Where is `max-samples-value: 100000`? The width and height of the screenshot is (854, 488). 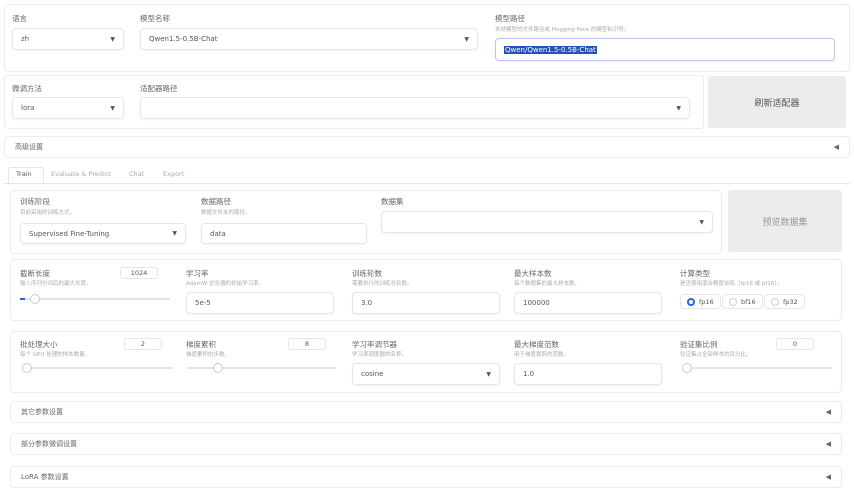
max-samples-value: 100000 is located at coordinates (536, 303).